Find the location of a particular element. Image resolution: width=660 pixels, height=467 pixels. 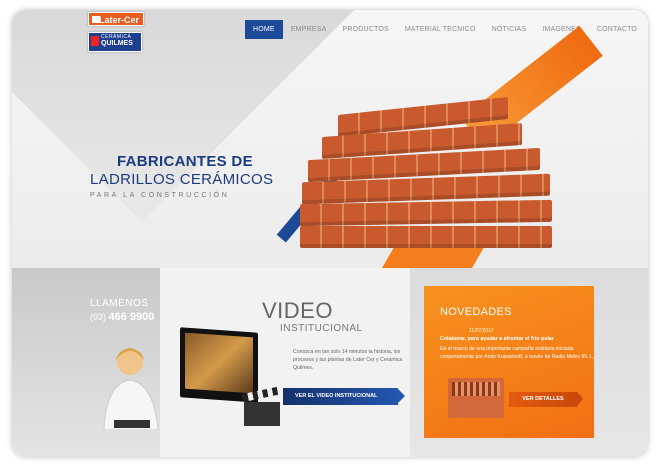

phone-prefix: (03) is located at coordinates (98, 317).